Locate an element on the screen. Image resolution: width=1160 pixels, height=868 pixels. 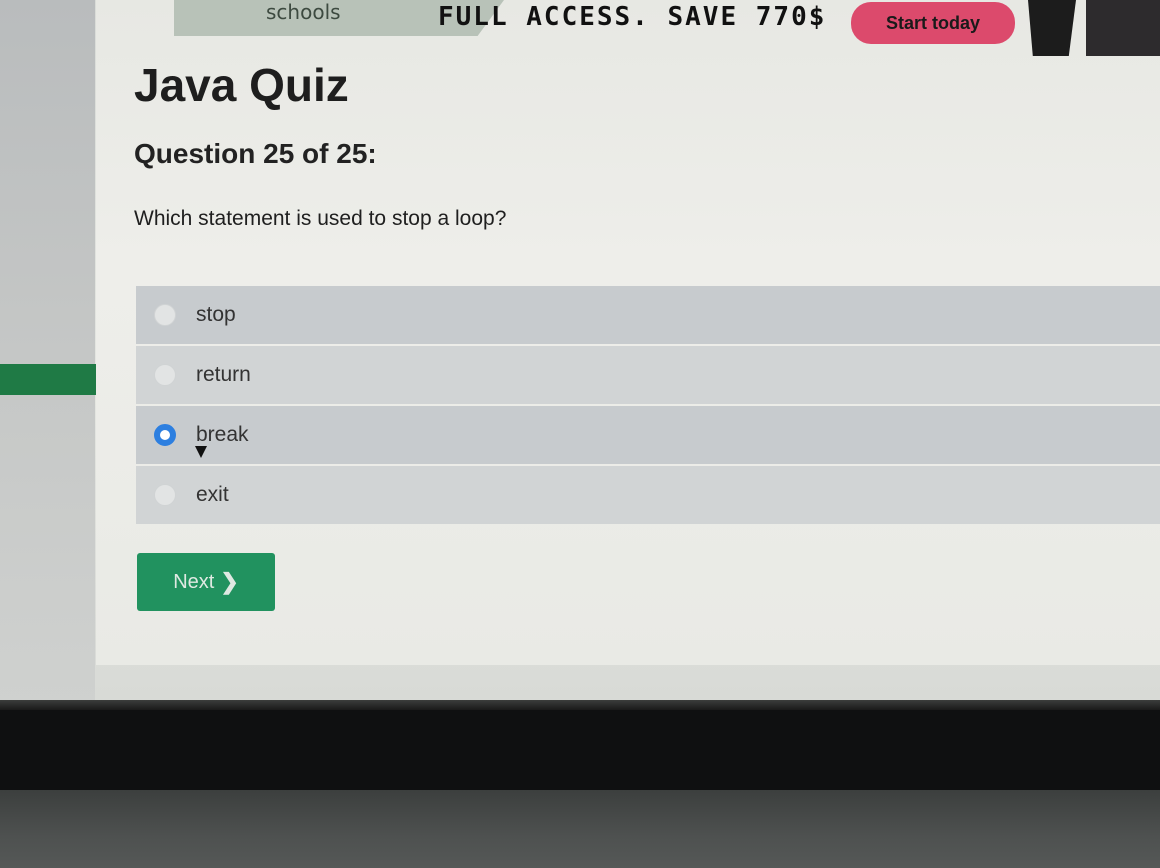
option-exit: exit is located at coordinates (648, 495).